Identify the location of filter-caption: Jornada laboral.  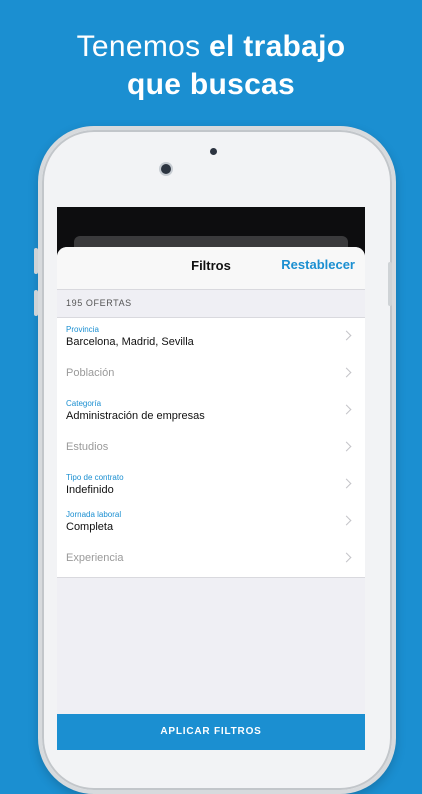
(94, 514).